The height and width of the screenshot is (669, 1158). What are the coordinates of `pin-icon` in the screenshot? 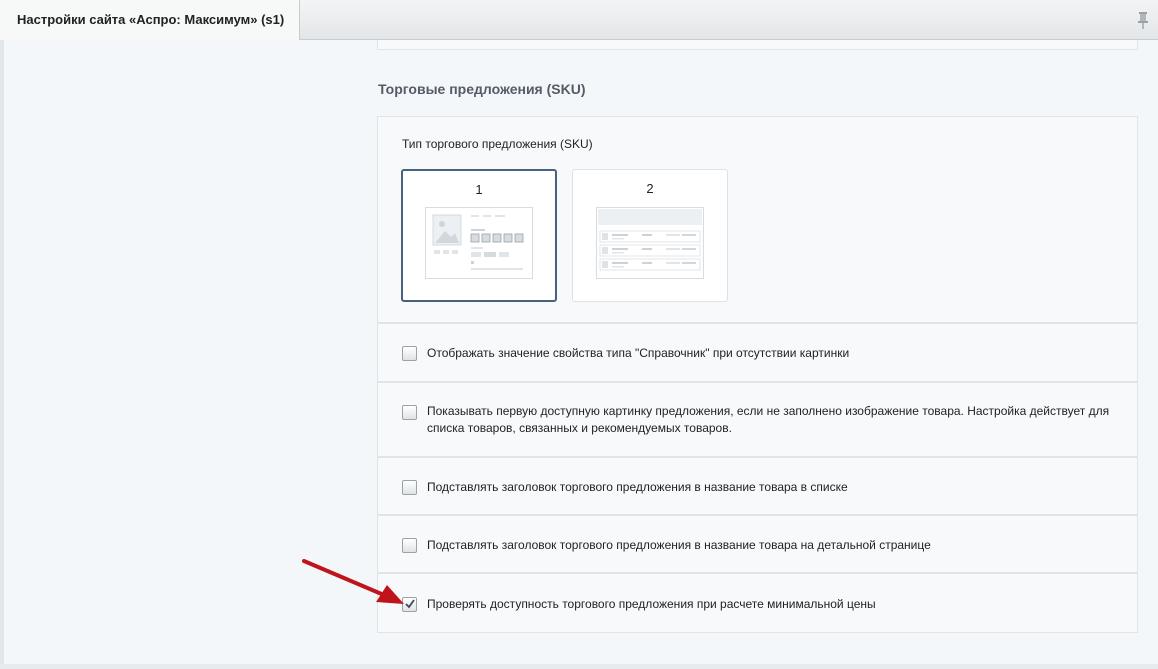 It's located at (1143, 20).